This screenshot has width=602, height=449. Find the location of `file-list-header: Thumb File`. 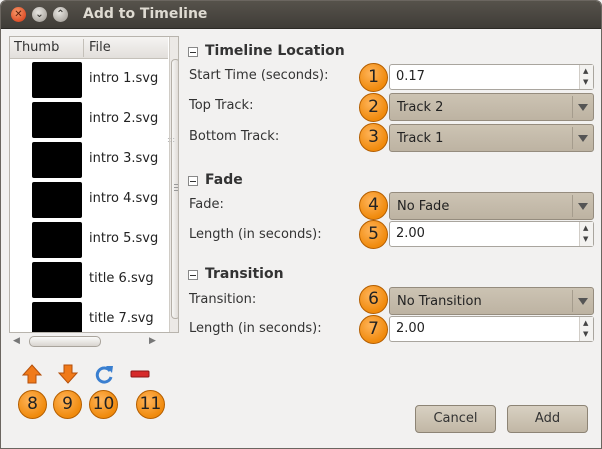

file-list-header: Thumb File is located at coordinates (89, 48).